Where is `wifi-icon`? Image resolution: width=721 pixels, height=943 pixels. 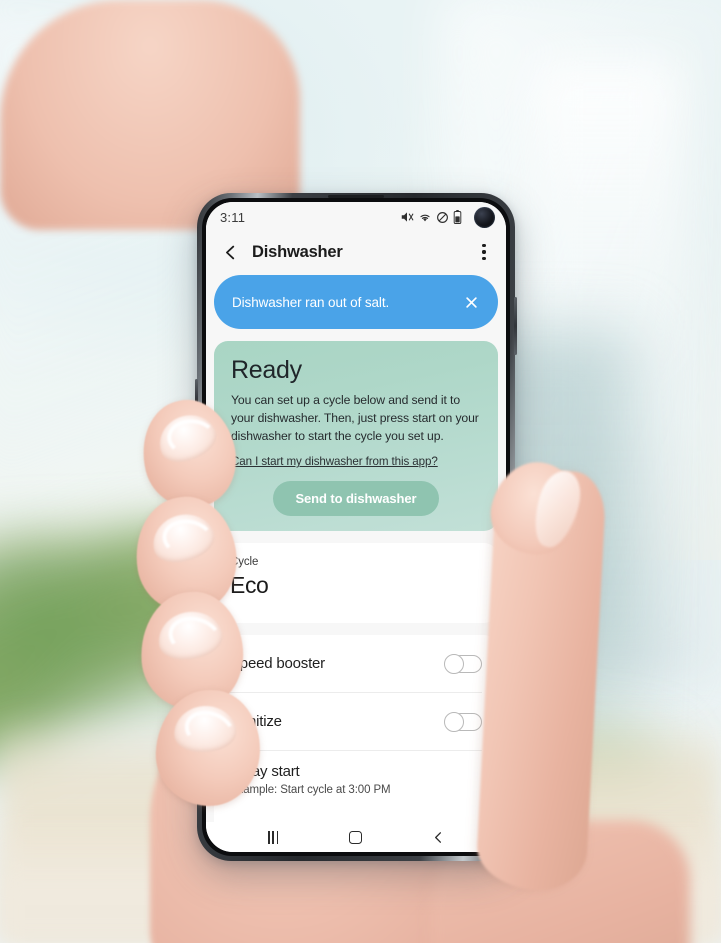
wifi-icon is located at coordinates (425, 218).